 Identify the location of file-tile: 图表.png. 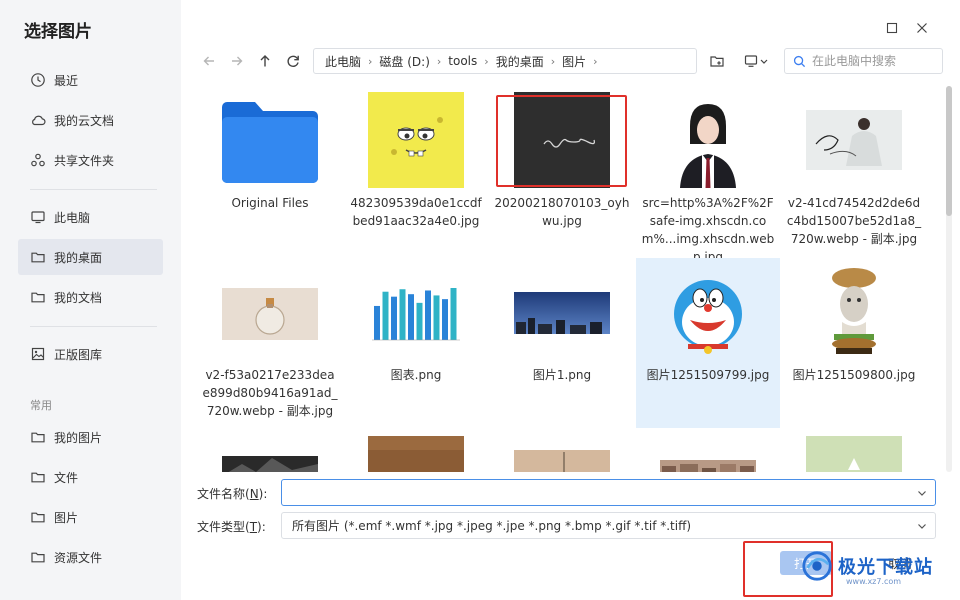
(416, 343).